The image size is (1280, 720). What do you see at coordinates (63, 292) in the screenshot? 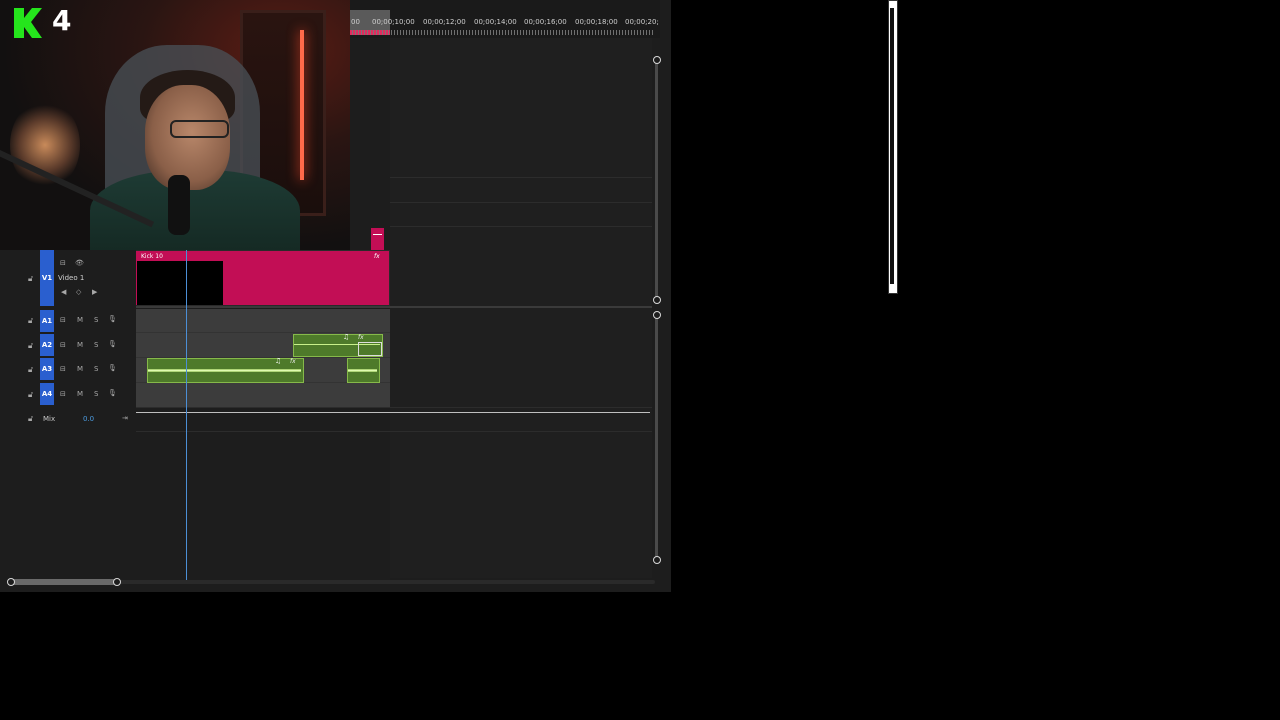
I see `prev-keyframe-icon: ◀` at bounding box center [63, 292].